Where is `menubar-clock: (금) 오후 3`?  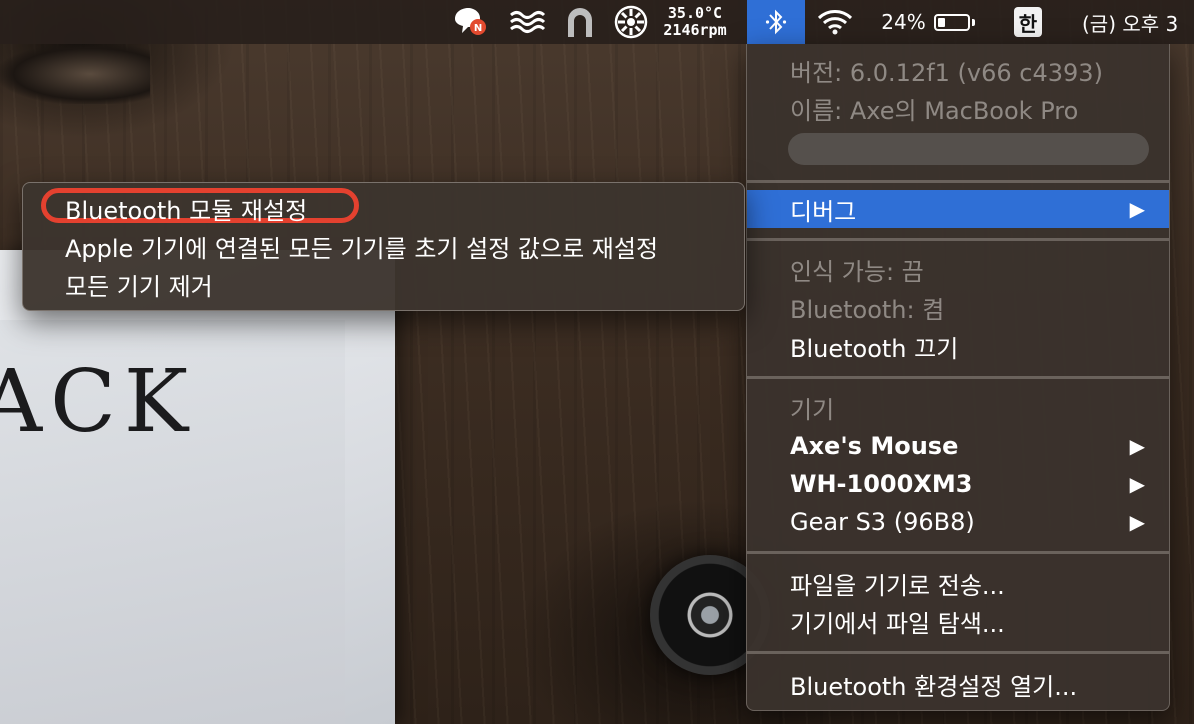 menubar-clock: (금) 오후 3 is located at coordinates (1132, 22).